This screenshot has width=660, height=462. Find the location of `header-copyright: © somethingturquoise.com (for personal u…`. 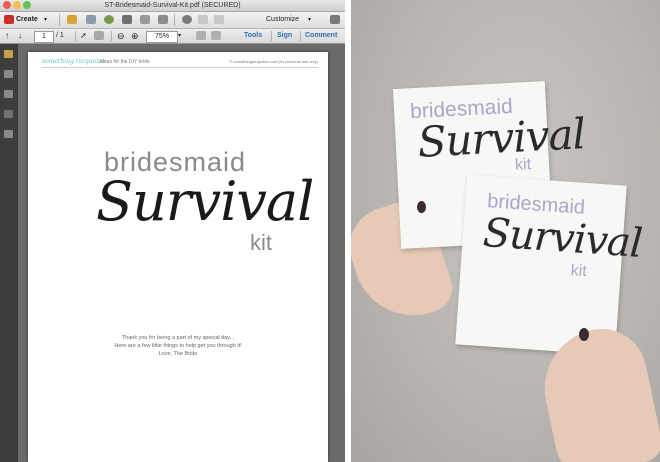

header-copyright: © somethingturquoise.com (for personal u… is located at coordinates (273, 61).